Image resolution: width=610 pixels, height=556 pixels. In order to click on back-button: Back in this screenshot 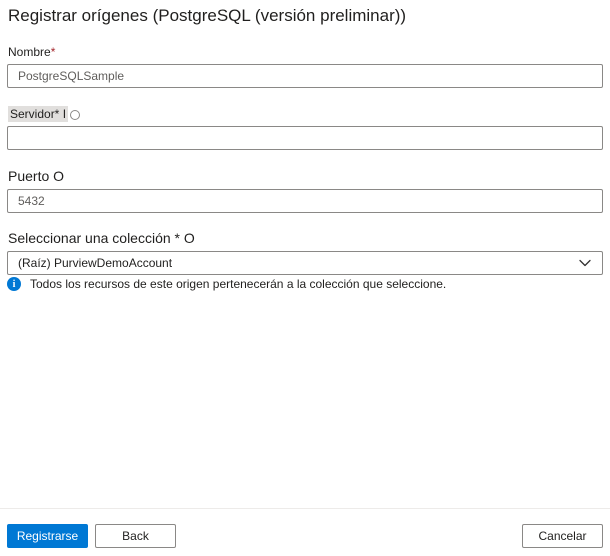, I will do `click(135, 536)`.